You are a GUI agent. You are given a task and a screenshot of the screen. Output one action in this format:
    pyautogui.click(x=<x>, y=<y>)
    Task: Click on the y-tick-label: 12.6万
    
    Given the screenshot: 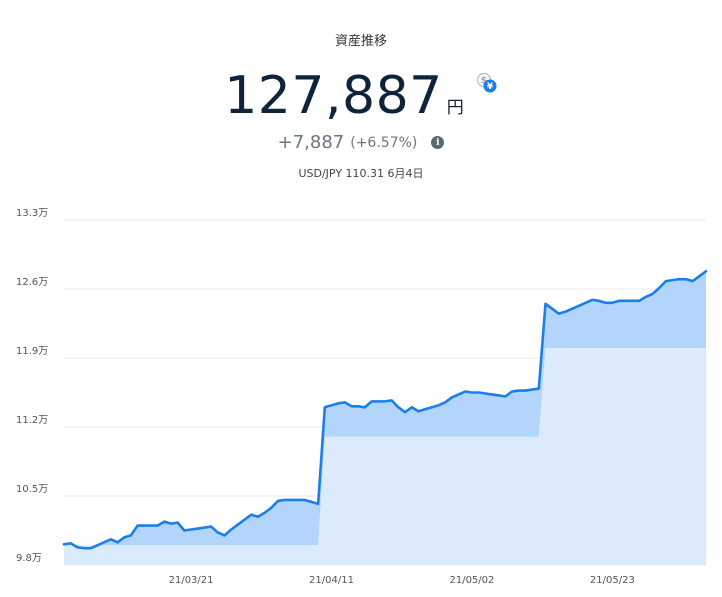 What is the action you would take?
    pyautogui.click(x=32, y=282)
    